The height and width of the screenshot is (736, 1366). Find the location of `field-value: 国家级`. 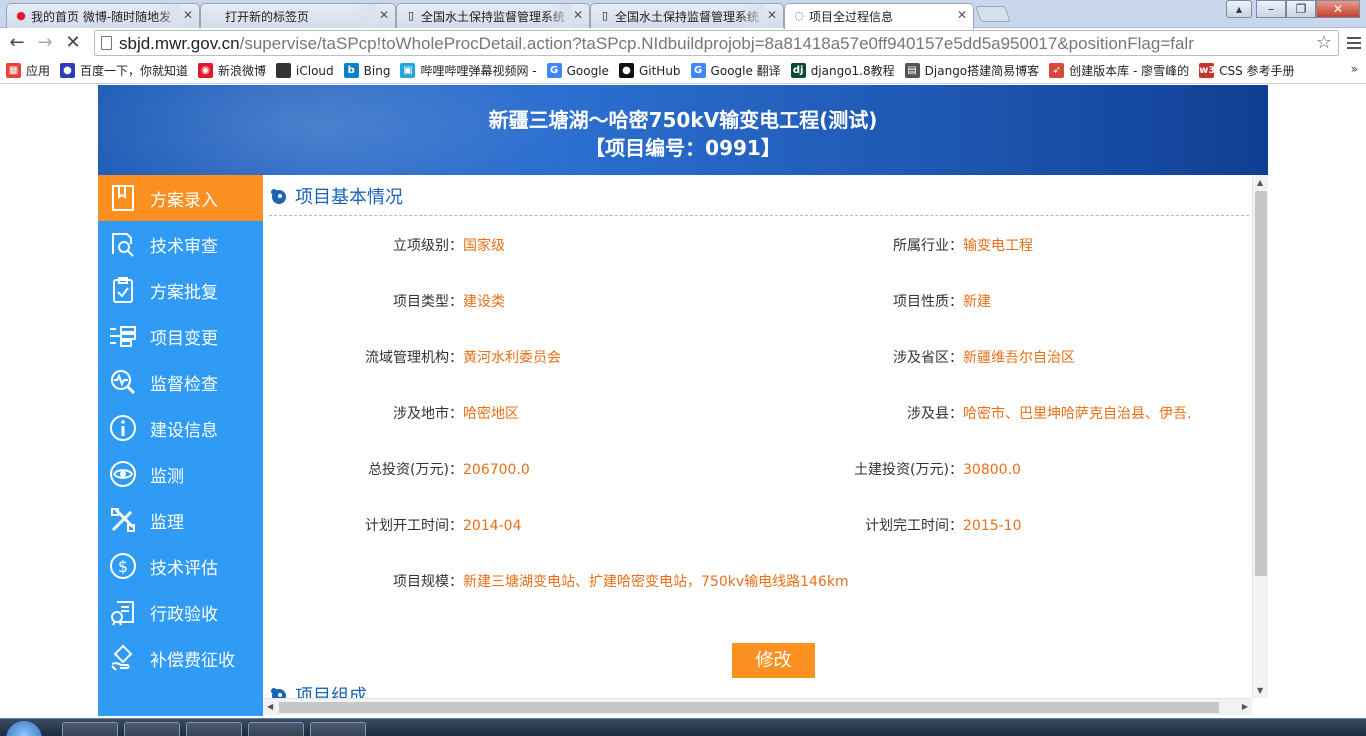

field-value: 国家级 is located at coordinates (484, 246).